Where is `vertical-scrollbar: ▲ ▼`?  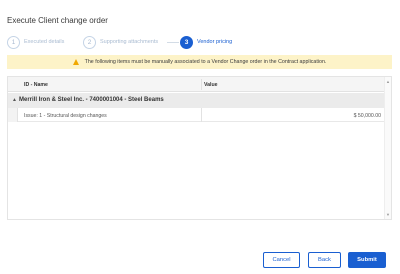 vertical-scrollbar: ▲ ▼ is located at coordinates (387, 148).